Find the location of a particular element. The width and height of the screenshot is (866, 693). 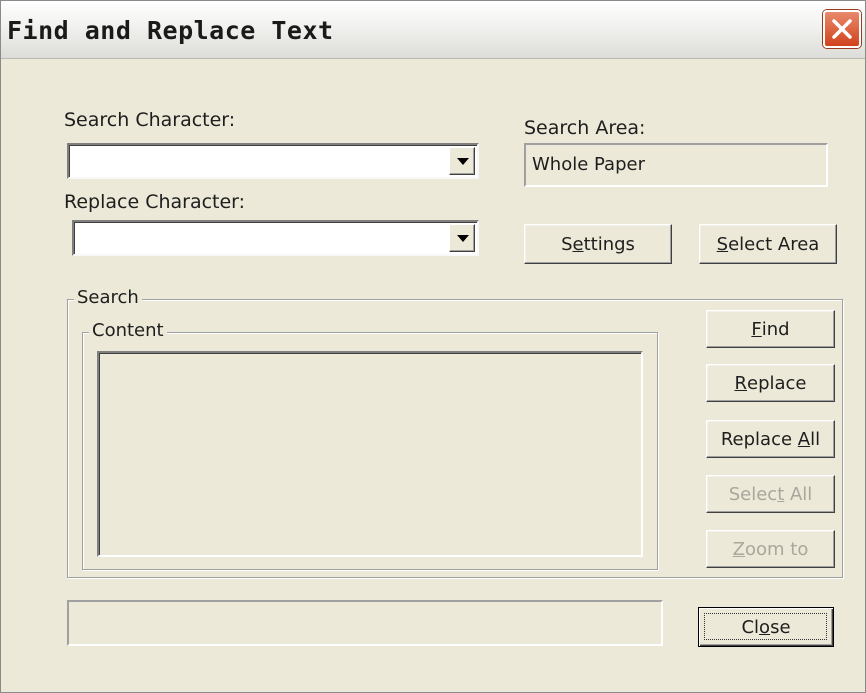

close-label-pre: Cl is located at coordinates (750, 627).